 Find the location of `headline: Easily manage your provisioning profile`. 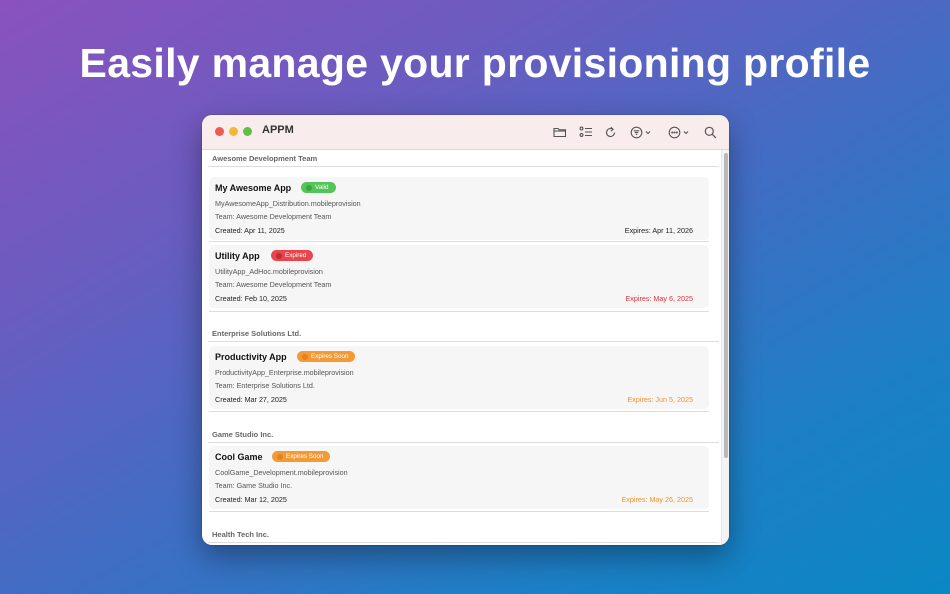

headline: Easily manage your provisioning profile is located at coordinates (475, 63).